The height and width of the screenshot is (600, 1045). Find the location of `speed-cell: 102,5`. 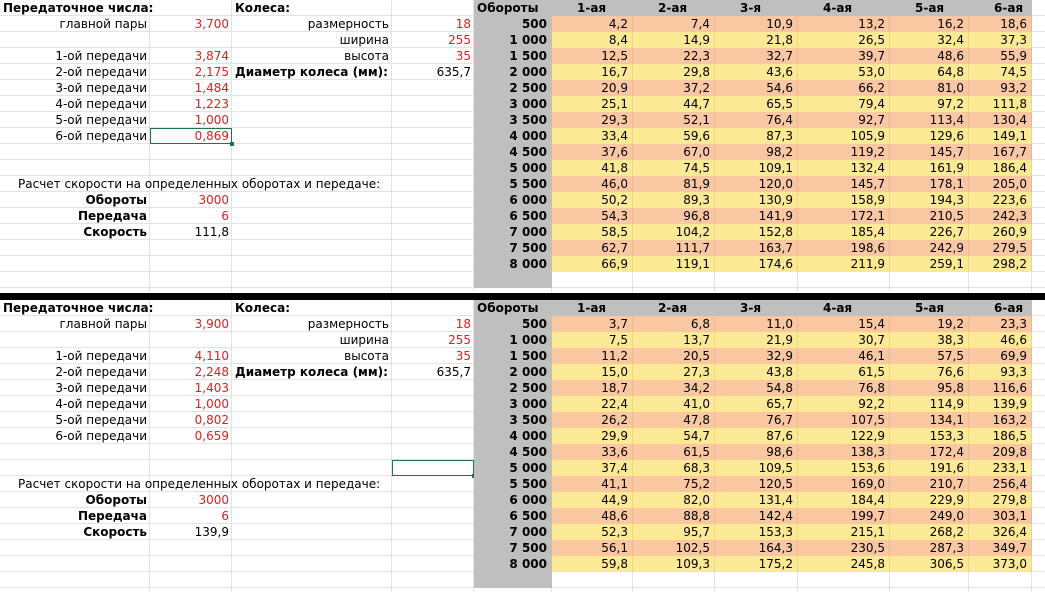

speed-cell: 102,5 is located at coordinates (674, 548).